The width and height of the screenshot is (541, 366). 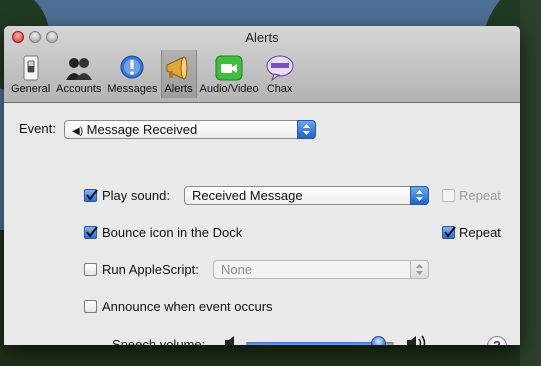 I want to click on toolbar-audio-video: Audio/Video, so click(x=229, y=74).